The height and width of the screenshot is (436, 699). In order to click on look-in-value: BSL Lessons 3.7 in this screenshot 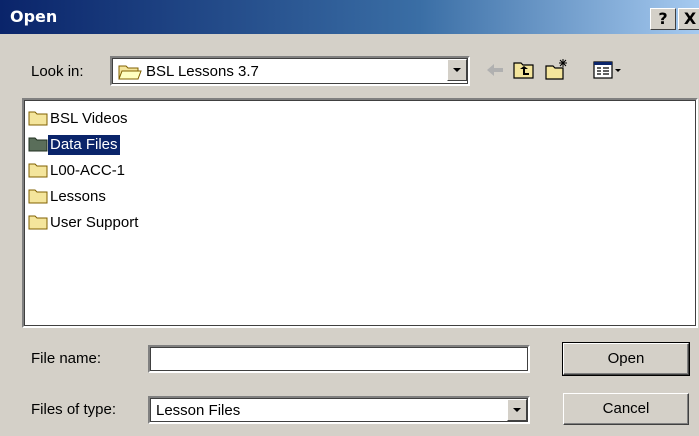, I will do `click(202, 71)`.